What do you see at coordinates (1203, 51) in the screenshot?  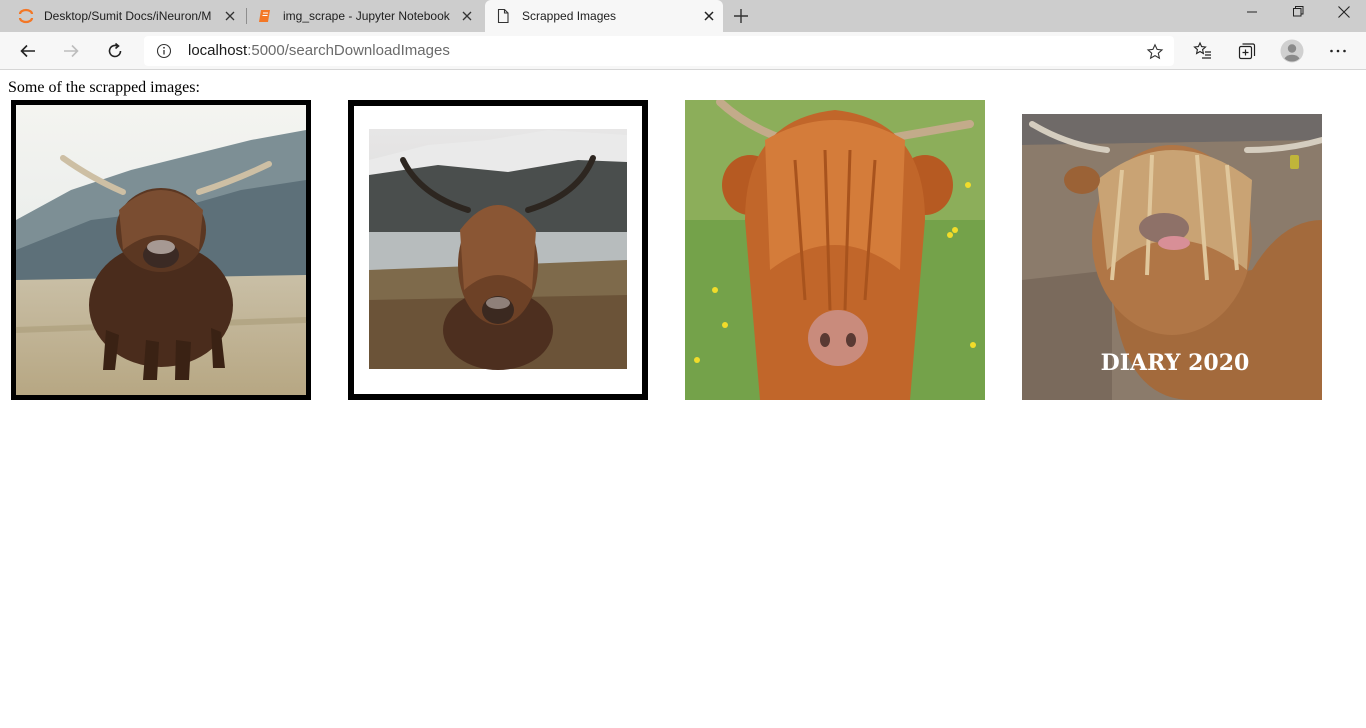 I see `favorites-icon` at bounding box center [1203, 51].